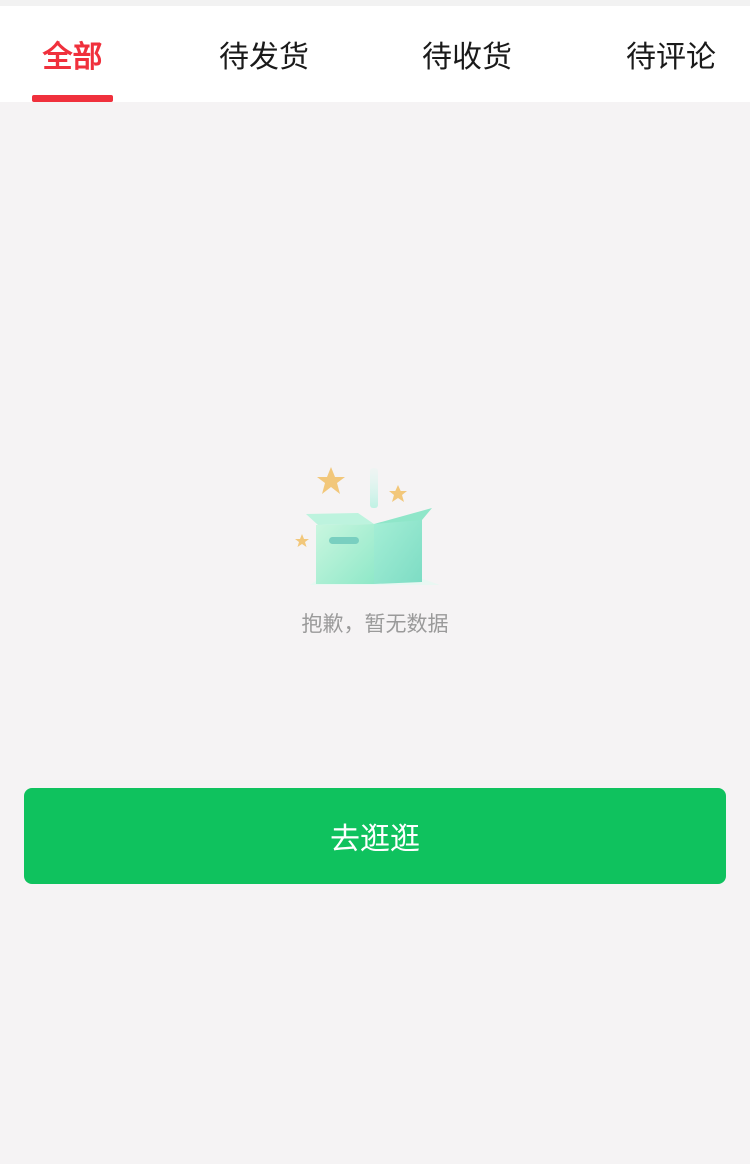 This screenshot has width=750, height=1164. Describe the element at coordinates (367, 526) in the screenshot. I see `empty-box-icon` at that location.